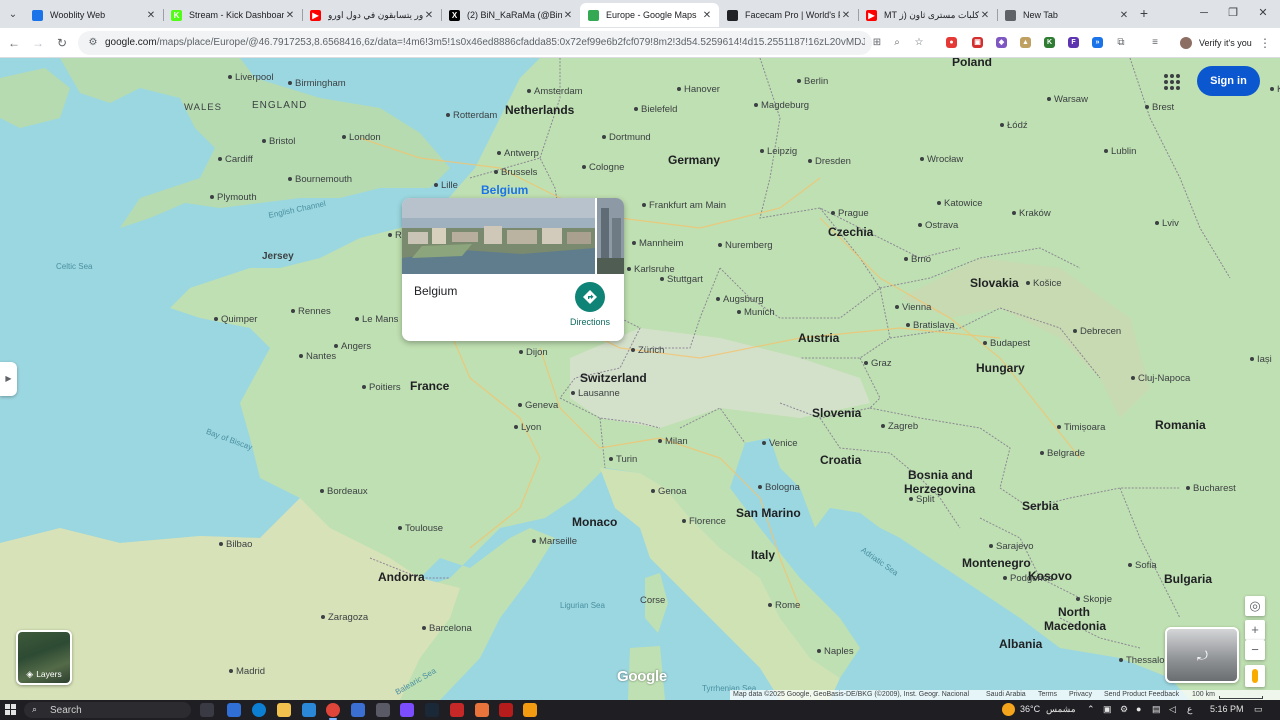 The image size is (1280, 720). Describe the element at coordinates (320, 179) in the screenshot. I see `city-label: Bournemouth` at that location.